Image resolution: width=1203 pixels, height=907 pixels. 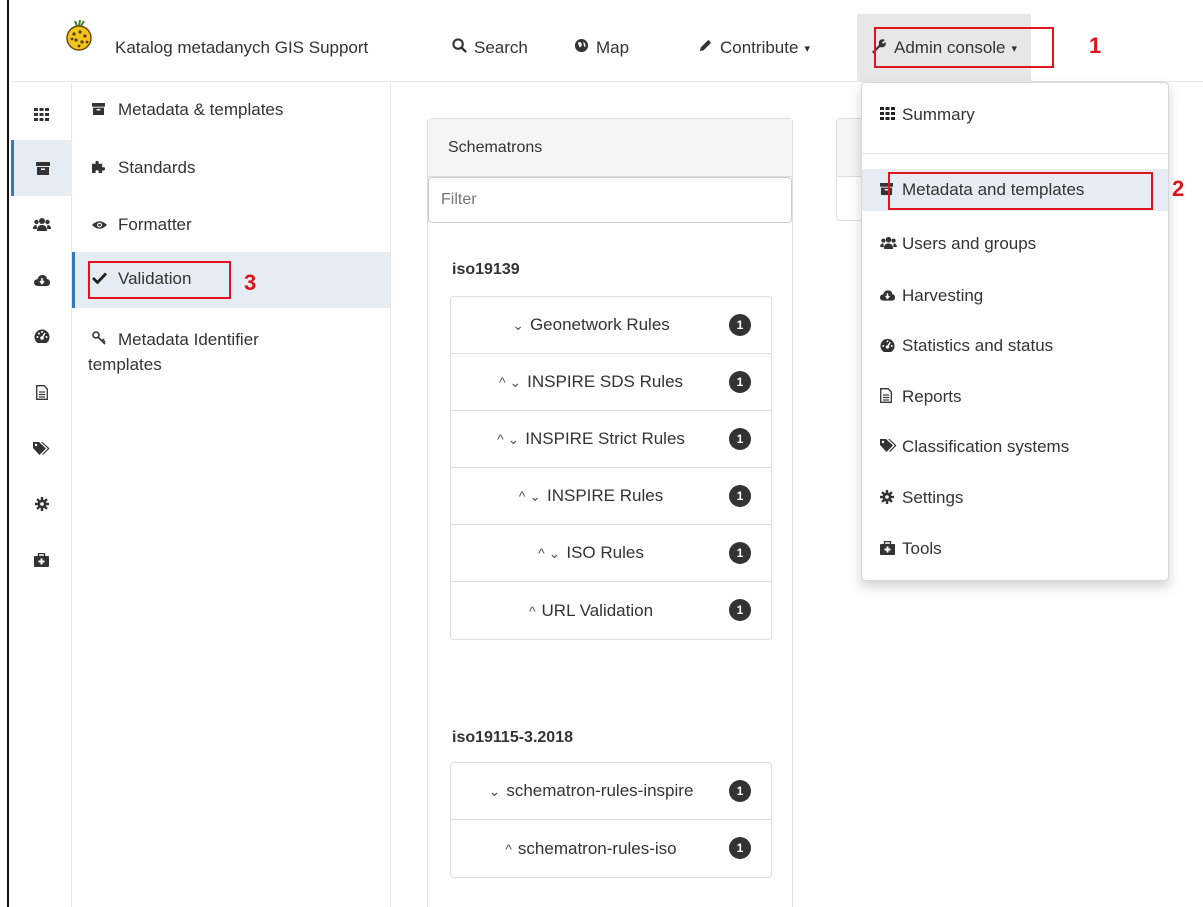 I want to click on submenu-label: Formatter, so click(x=155, y=224).